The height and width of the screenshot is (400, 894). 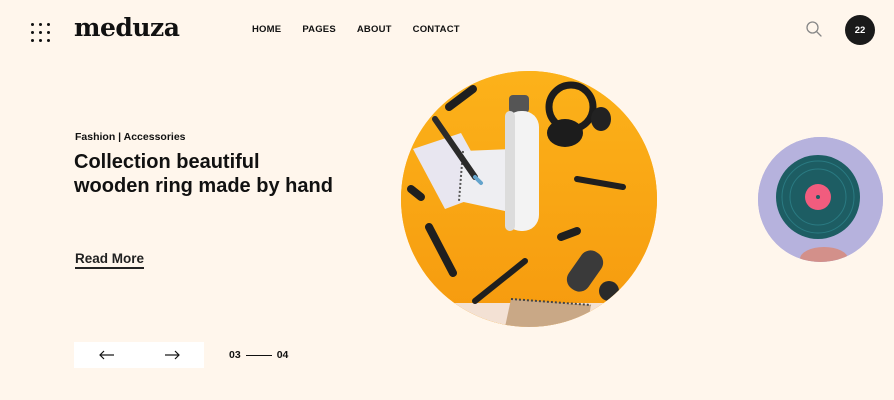 I want to click on arrow-left-icon, so click(x=107, y=355).